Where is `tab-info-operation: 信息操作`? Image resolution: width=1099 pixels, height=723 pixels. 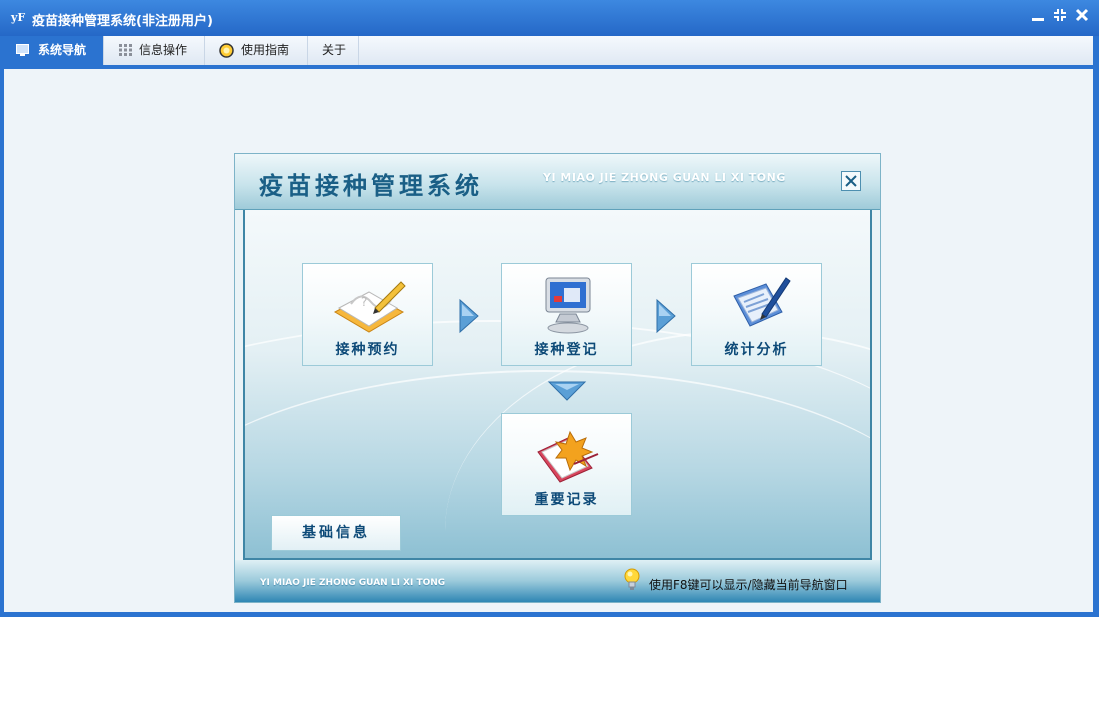 tab-info-operation: 信息操作 is located at coordinates (154, 50).